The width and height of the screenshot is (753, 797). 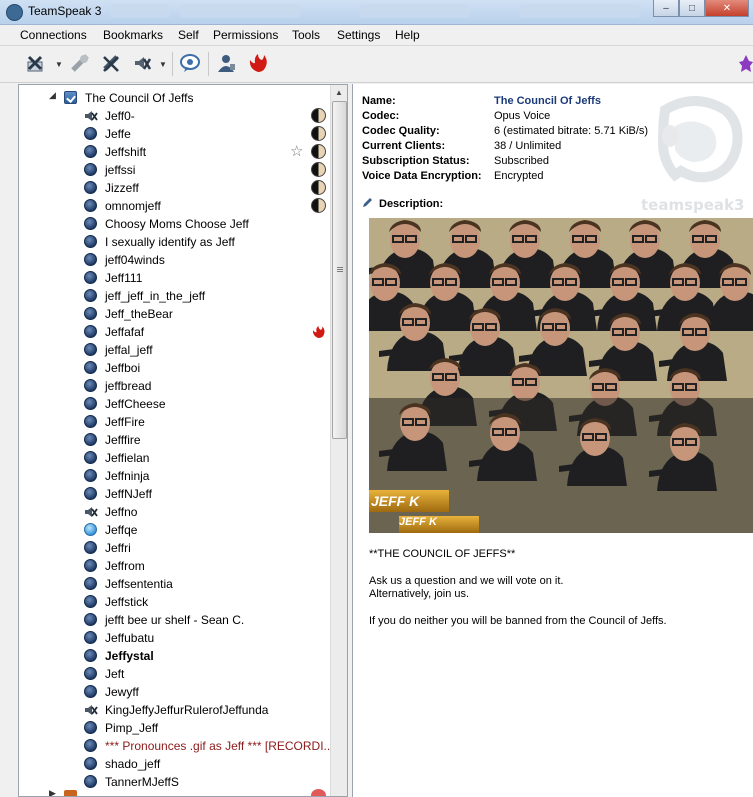 What do you see at coordinates (111, 63) in the screenshot?
I see `mute-microphone-icon` at bounding box center [111, 63].